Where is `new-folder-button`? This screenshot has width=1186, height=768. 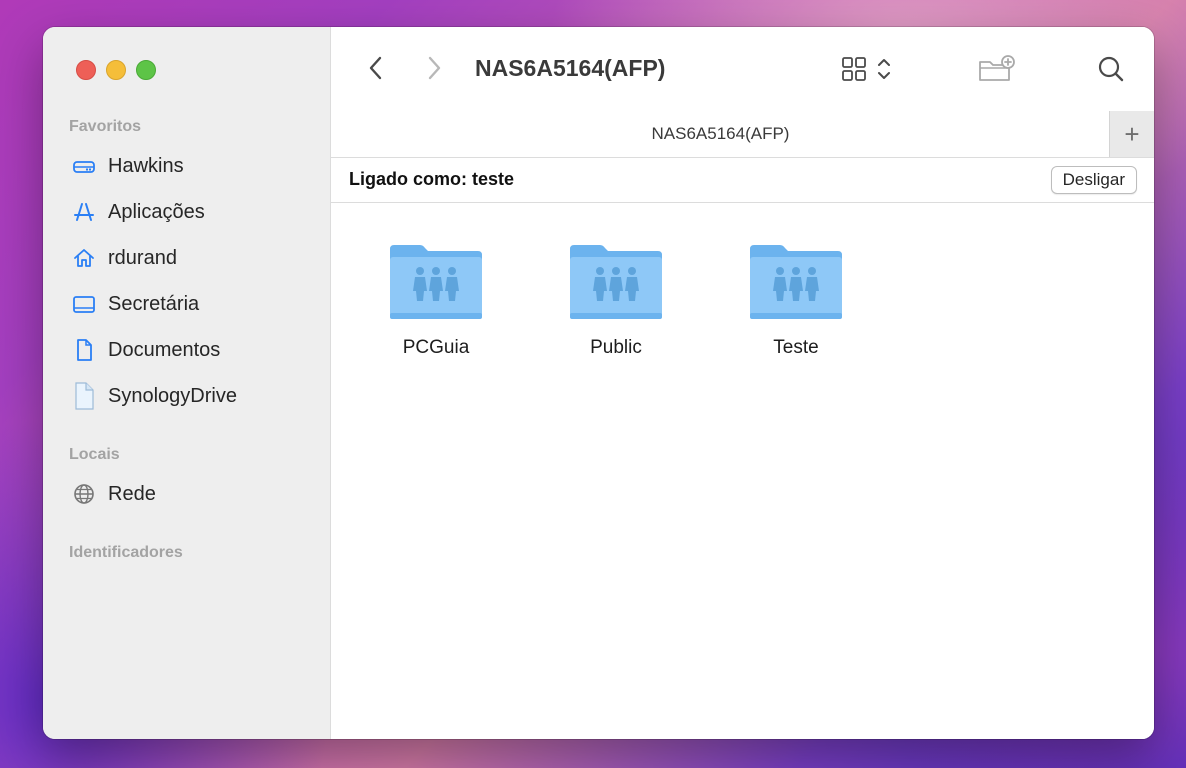 new-folder-button is located at coordinates (997, 69).